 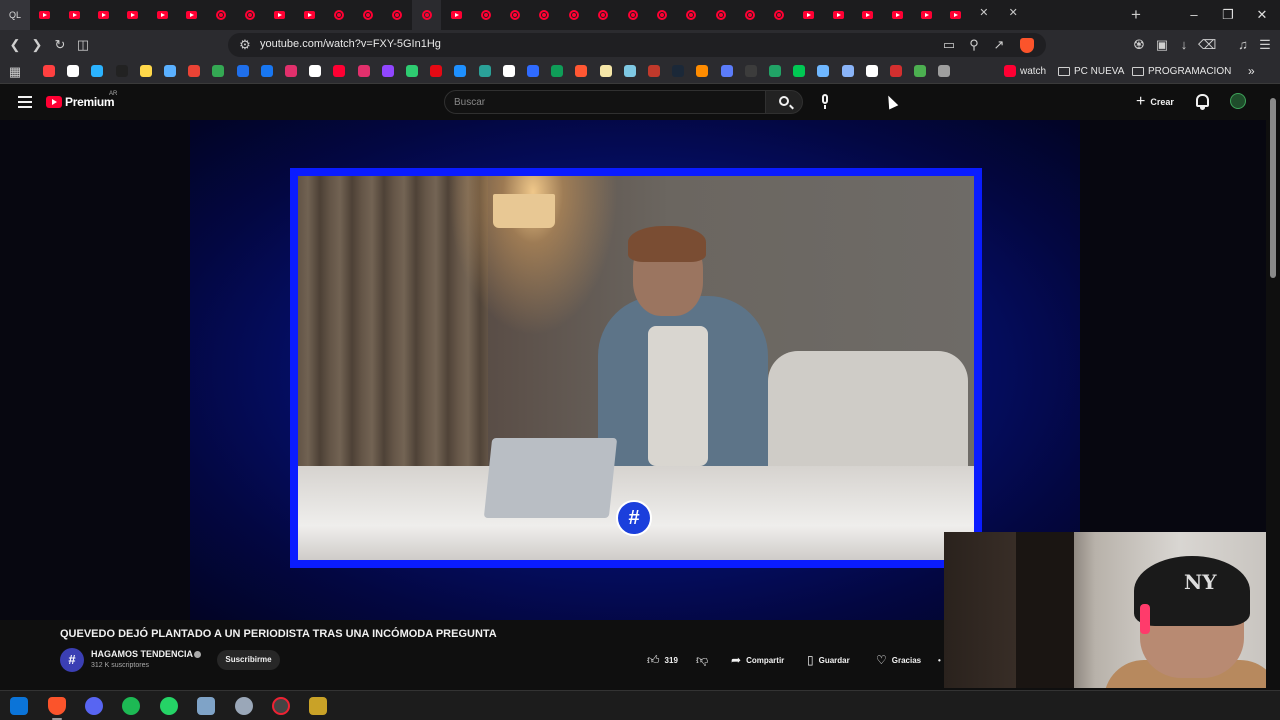 What do you see at coordinates (1202, 102) in the screenshot?
I see `notifications-bell-icon` at bounding box center [1202, 102].